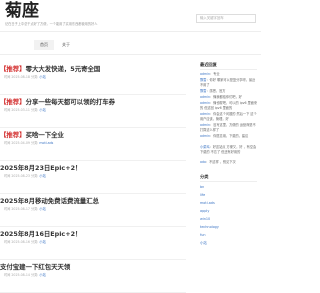 The image size is (320, 293). Describe the element at coordinates (202, 187) in the screenshot. I see `category-link: bn` at that location.